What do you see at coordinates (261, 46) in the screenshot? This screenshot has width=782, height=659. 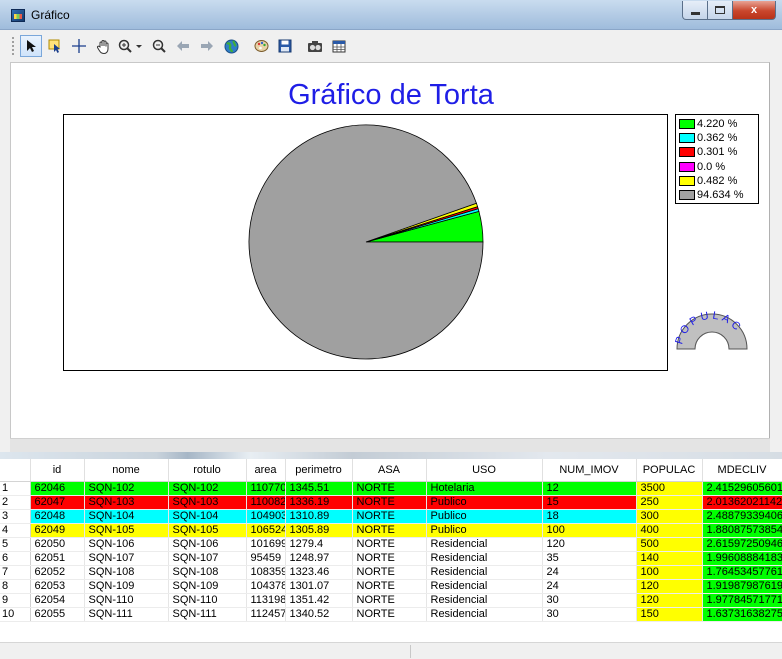 I see `palette-tool` at bounding box center [261, 46].